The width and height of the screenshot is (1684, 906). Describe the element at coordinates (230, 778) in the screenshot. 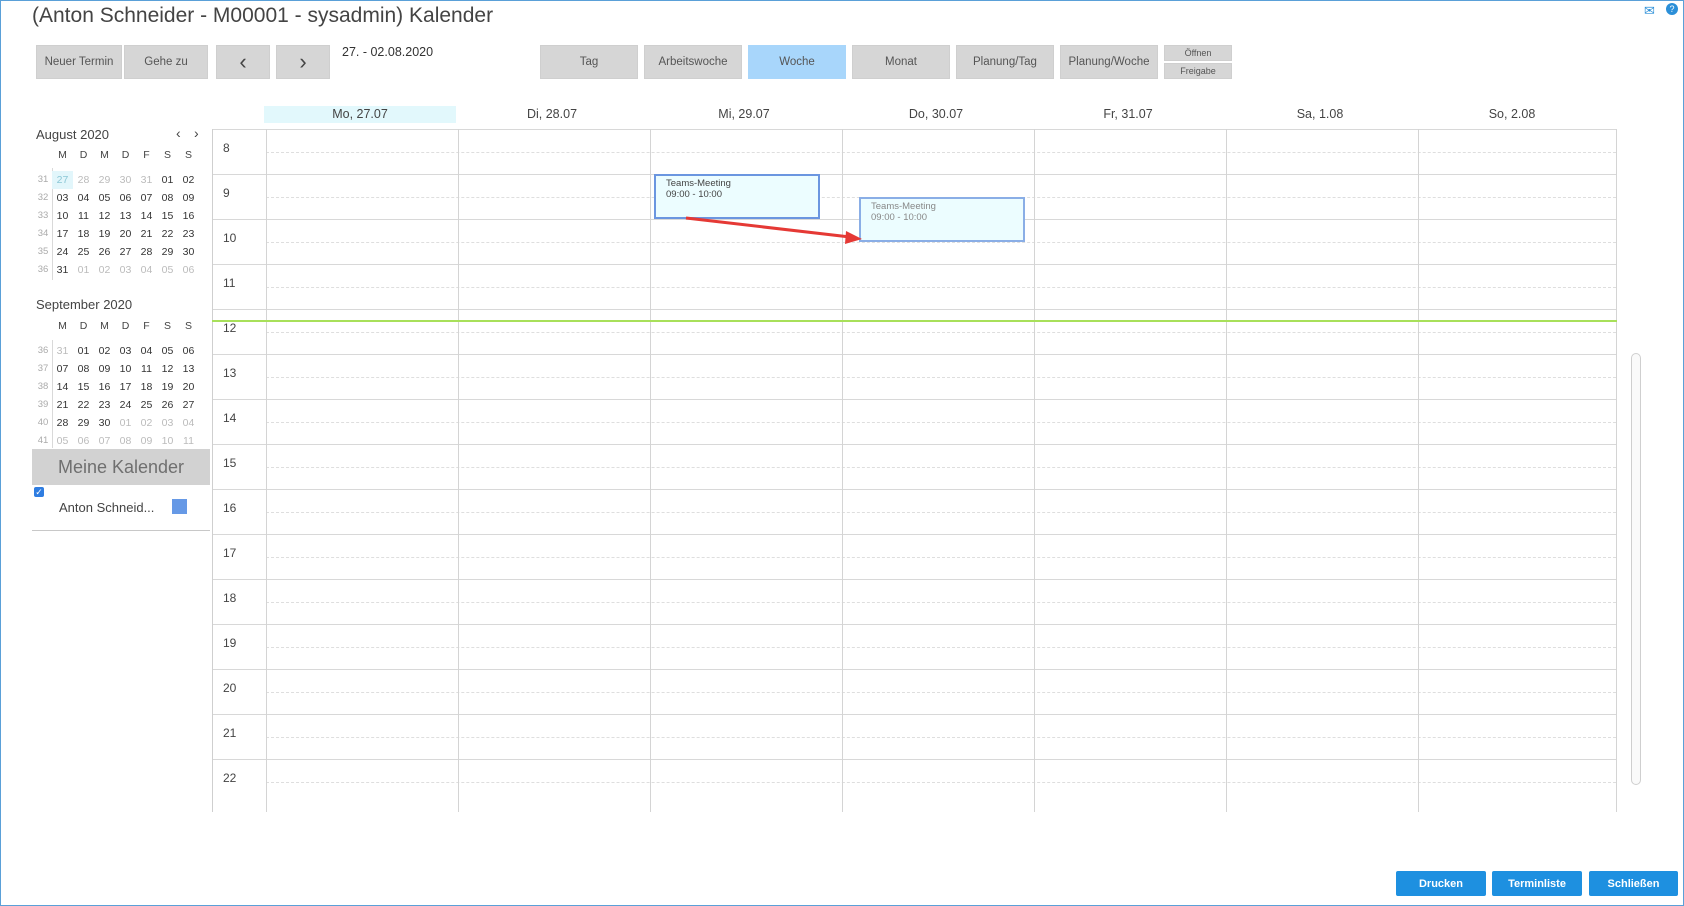

I see `hour-label: 22` at that location.